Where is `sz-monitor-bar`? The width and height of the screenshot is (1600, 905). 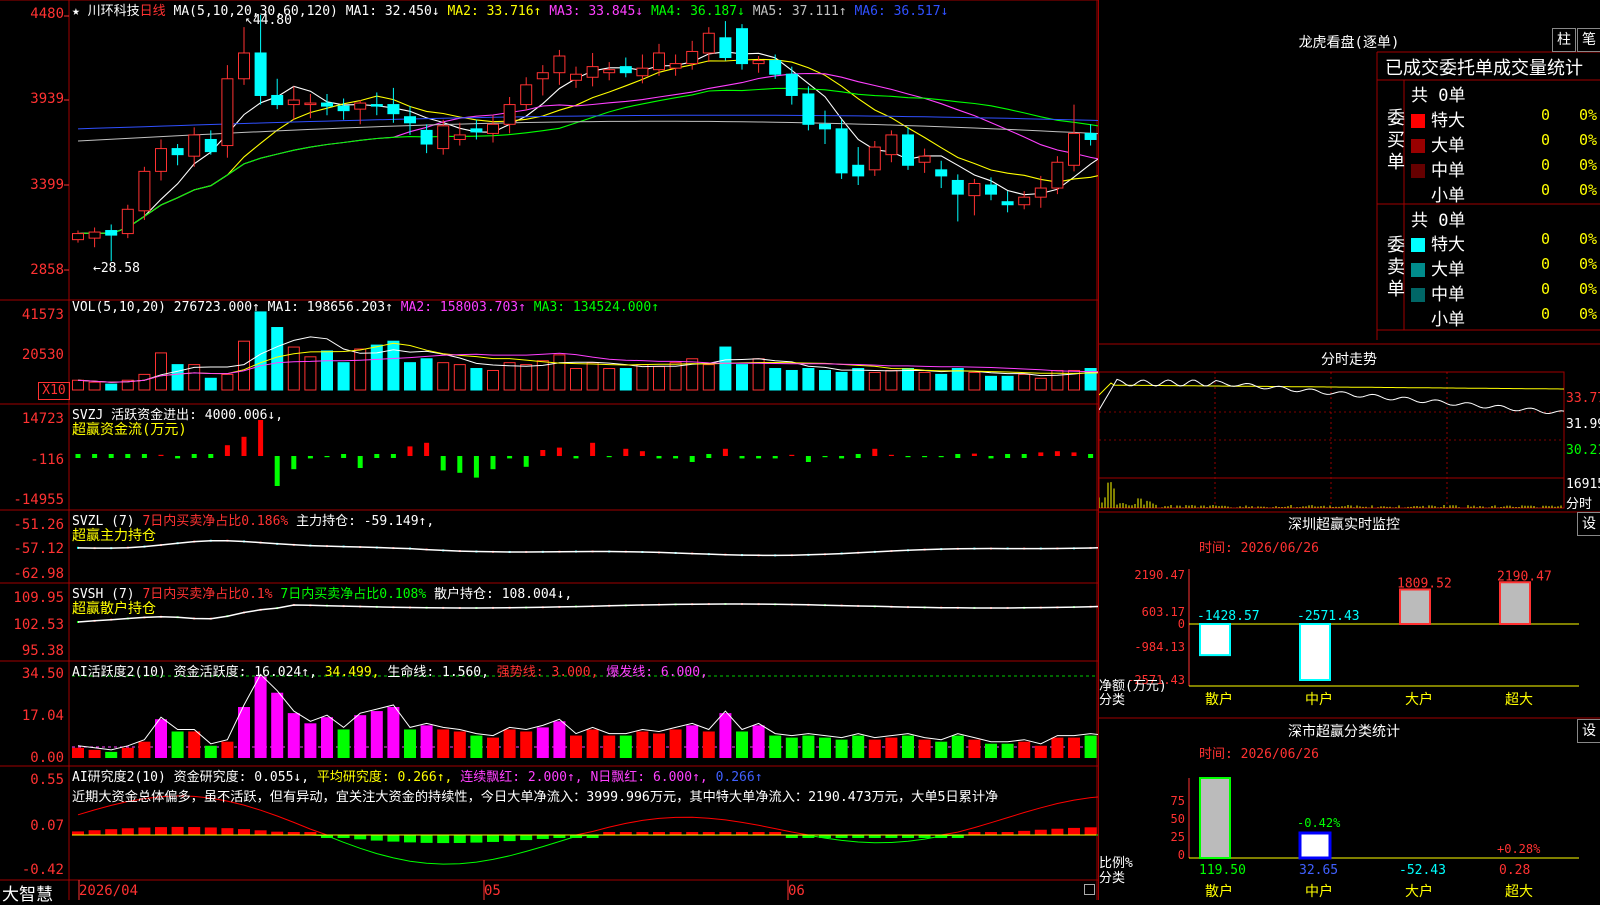 sz-monitor-bar is located at coordinates (1415, 607).